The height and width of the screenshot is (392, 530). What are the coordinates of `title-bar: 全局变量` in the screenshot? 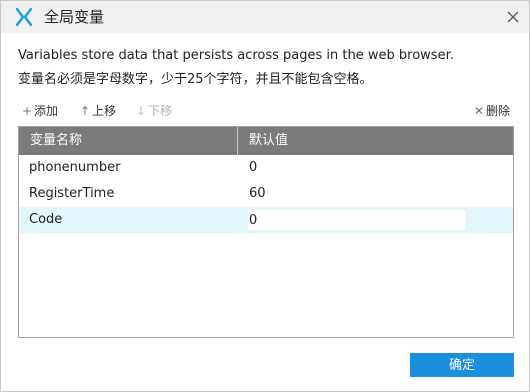 It's located at (265, 17).